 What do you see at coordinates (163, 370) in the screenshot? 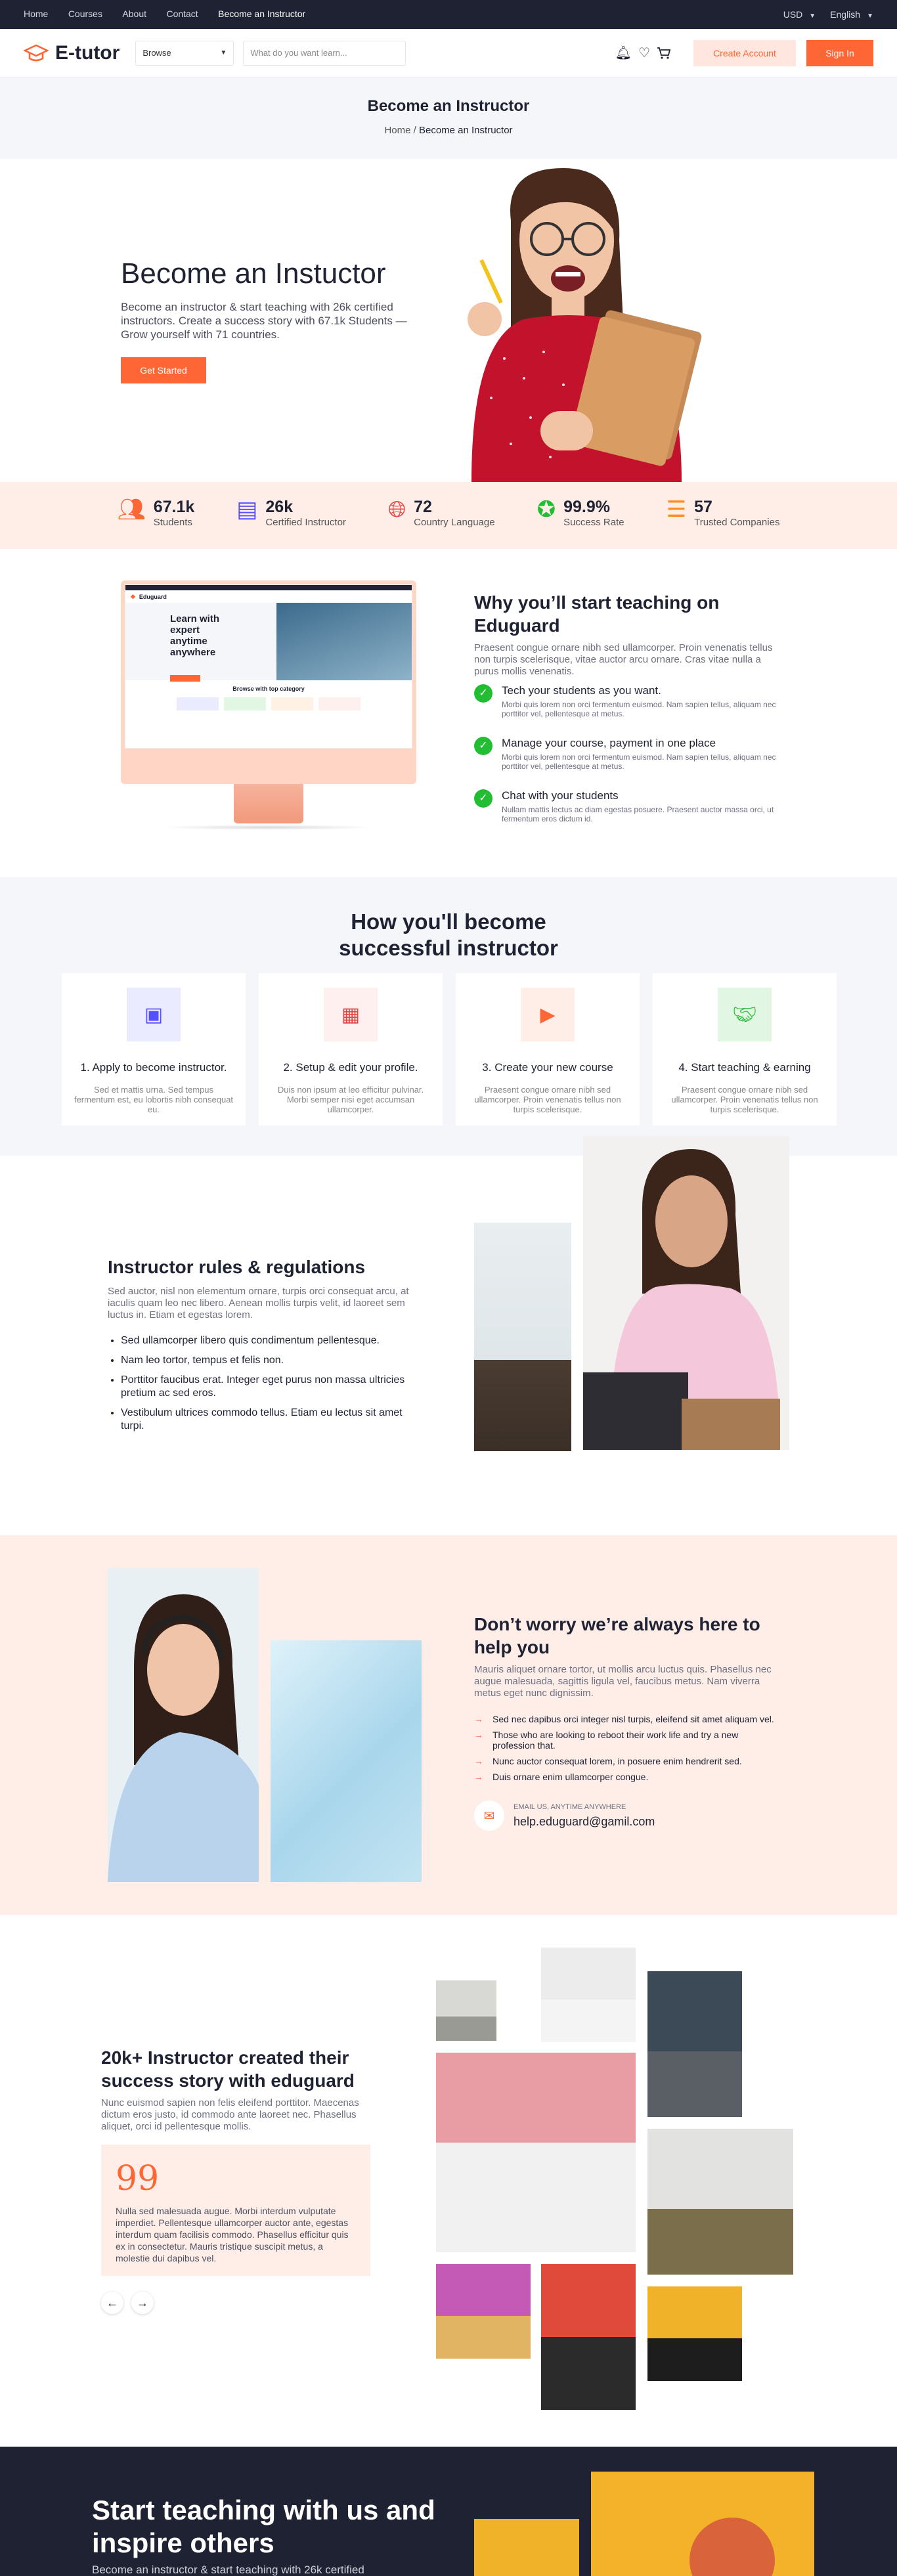
I see `get-started-button: Get Started` at bounding box center [163, 370].